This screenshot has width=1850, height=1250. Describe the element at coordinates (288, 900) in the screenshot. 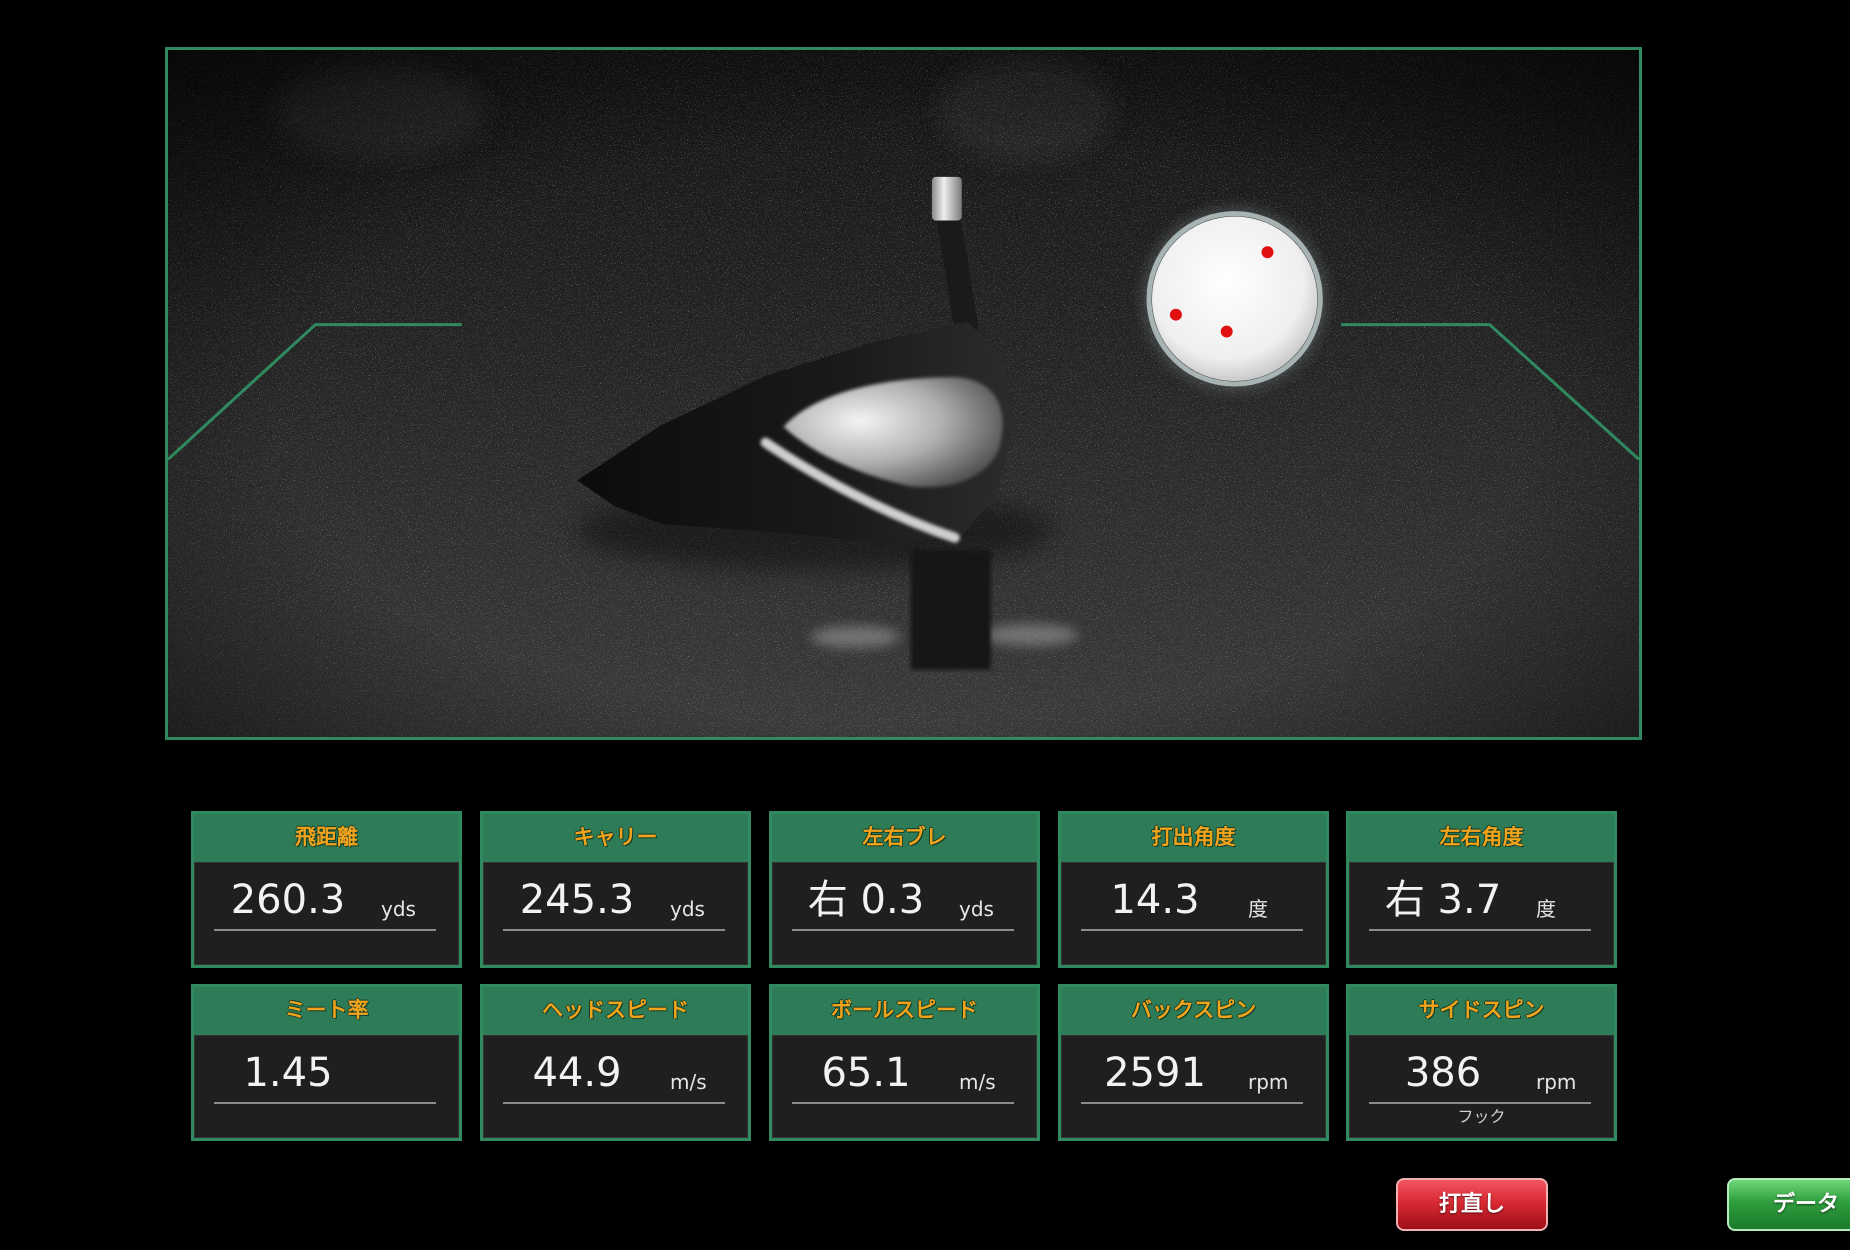

I see `metric-value: 260.3` at that location.